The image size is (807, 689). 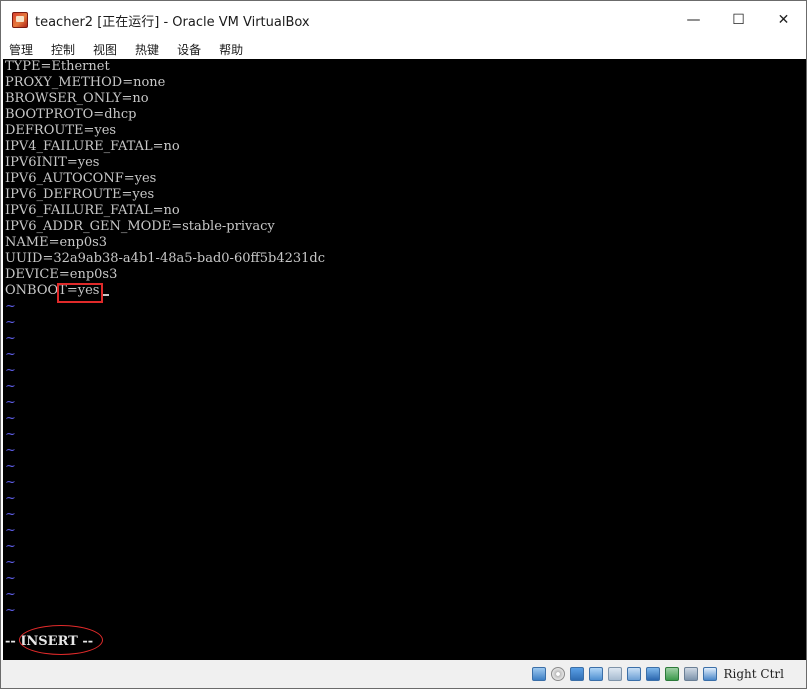 I want to click on minimize-button: —, so click(x=693, y=20).